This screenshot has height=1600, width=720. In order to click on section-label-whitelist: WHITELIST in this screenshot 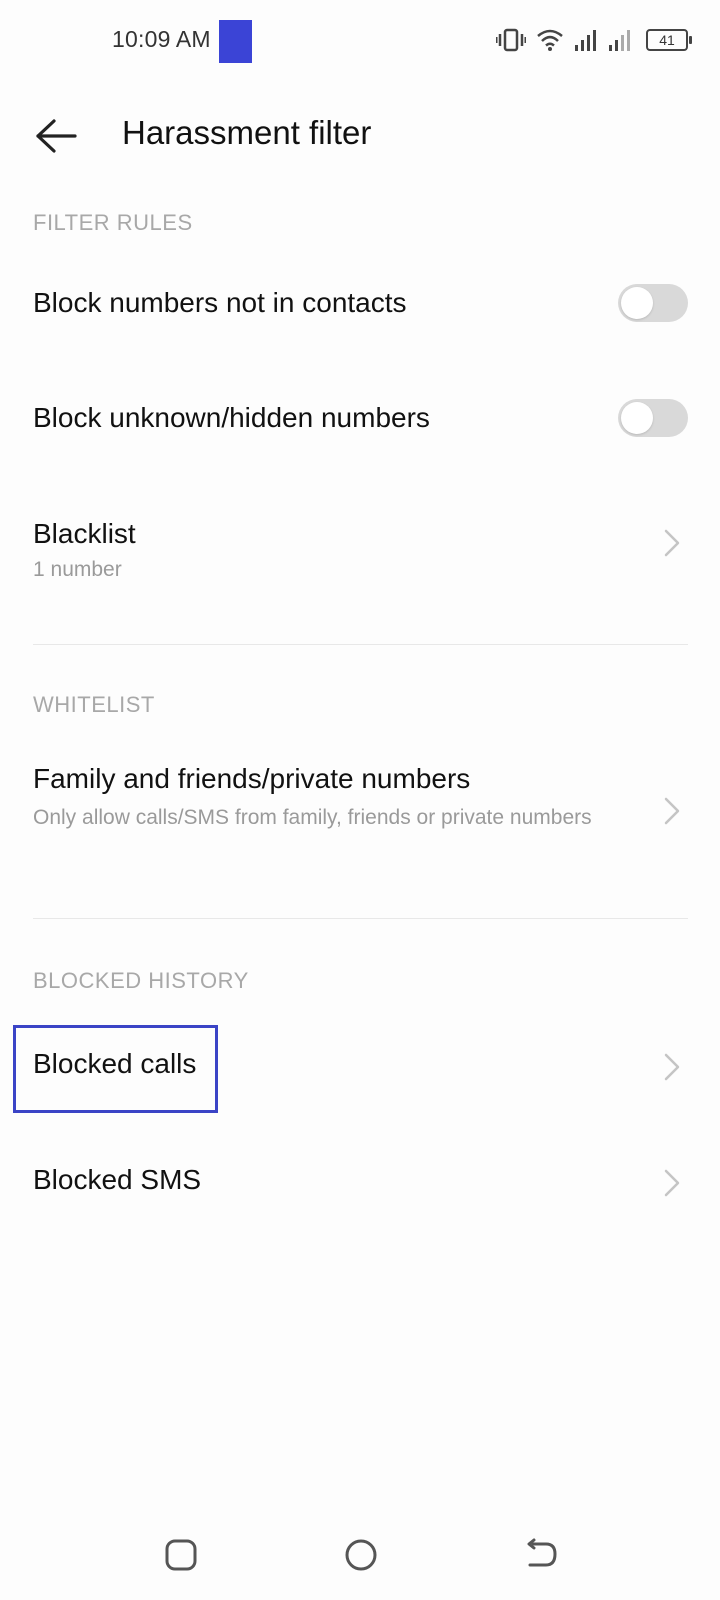, I will do `click(94, 704)`.